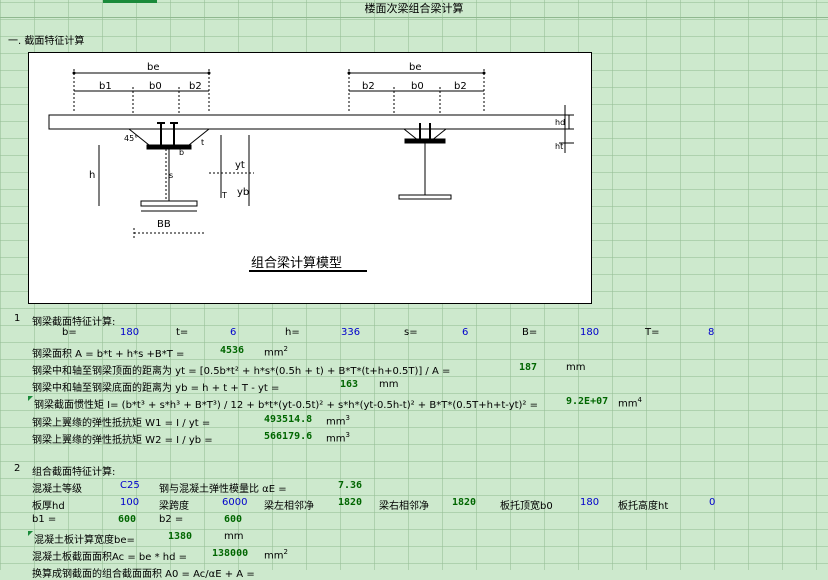 Image resolution: width=828 pixels, height=580 pixels. I want to click on b1-label: b1 =, so click(44, 519).